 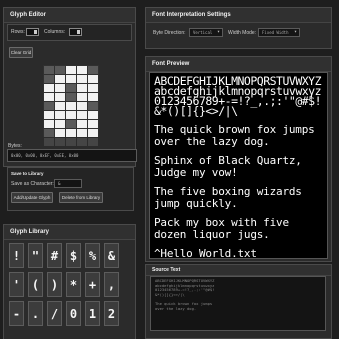 What do you see at coordinates (16, 313) in the screenshot?
I see `library-glyph-tile: -` at bounding box center [16, 313].